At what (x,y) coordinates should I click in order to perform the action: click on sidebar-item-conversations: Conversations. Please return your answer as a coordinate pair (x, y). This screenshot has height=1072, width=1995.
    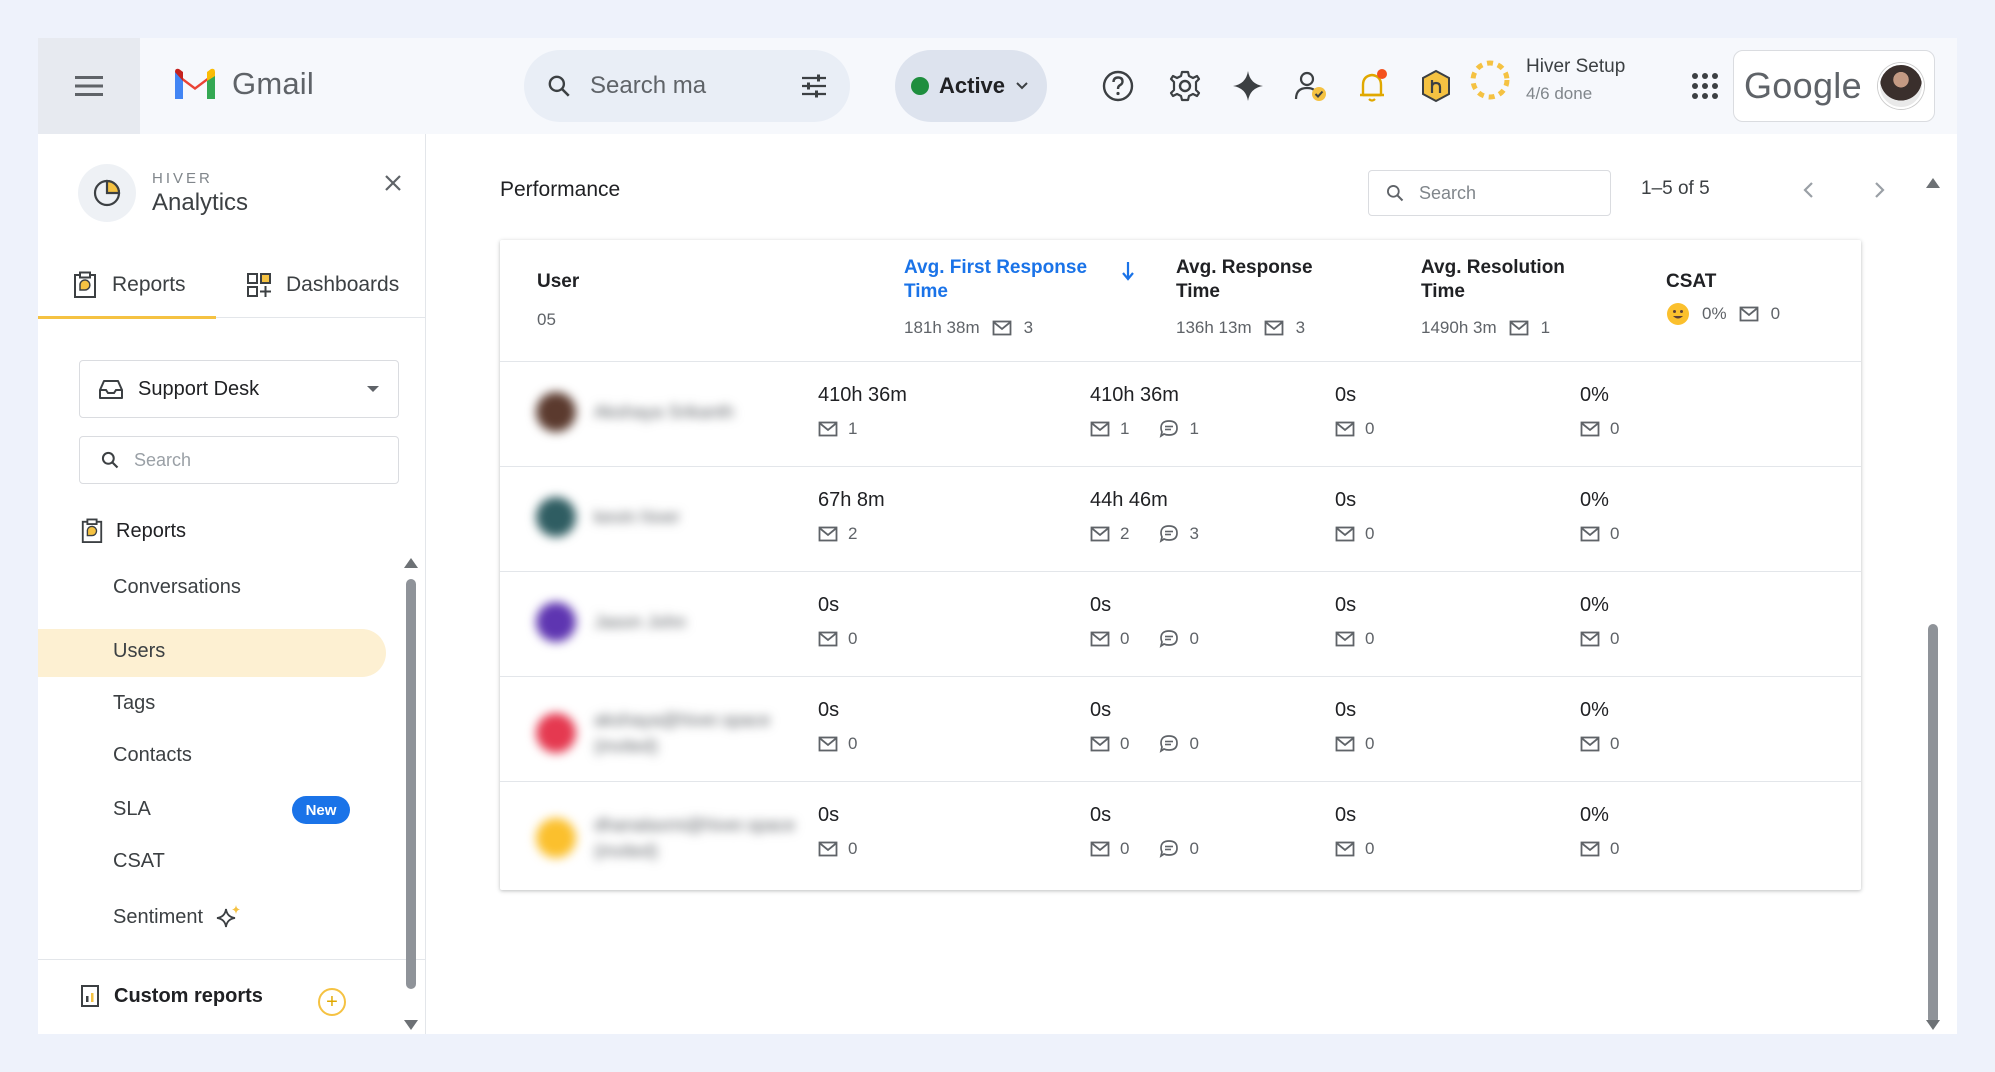
    Looking at the image, I should click on (177, 587).